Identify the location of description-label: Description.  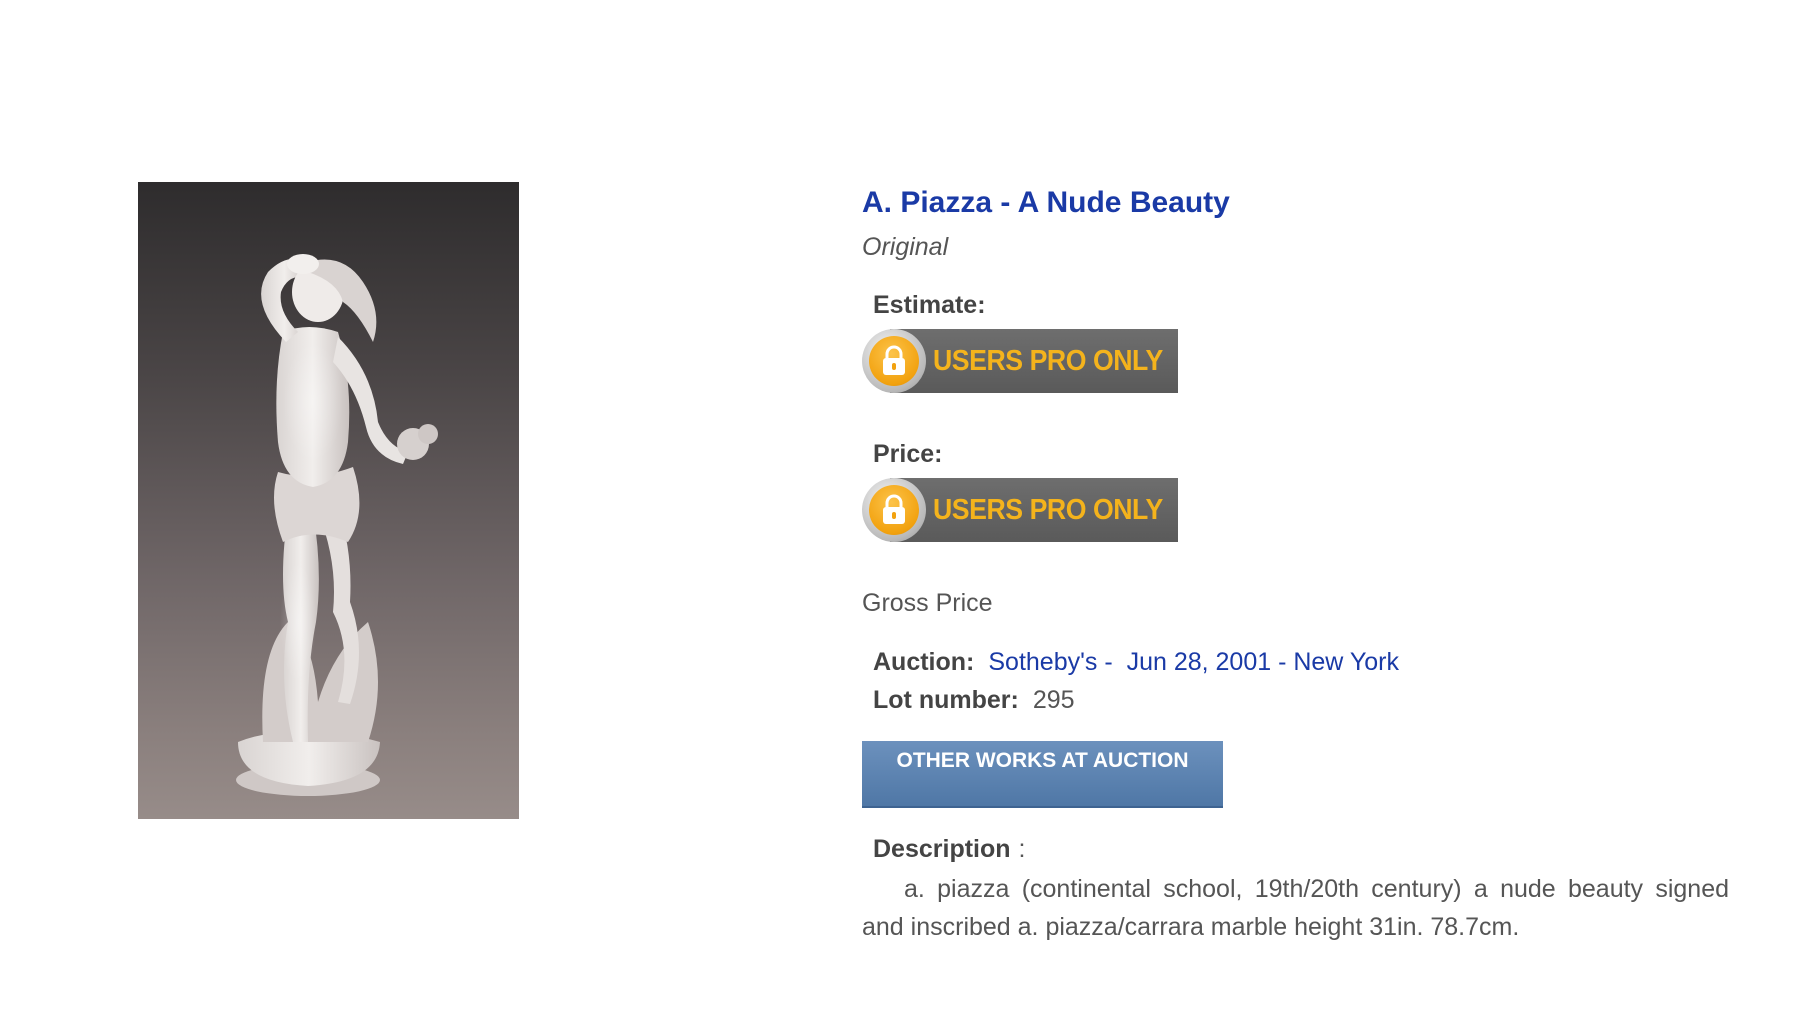
(942, 849).